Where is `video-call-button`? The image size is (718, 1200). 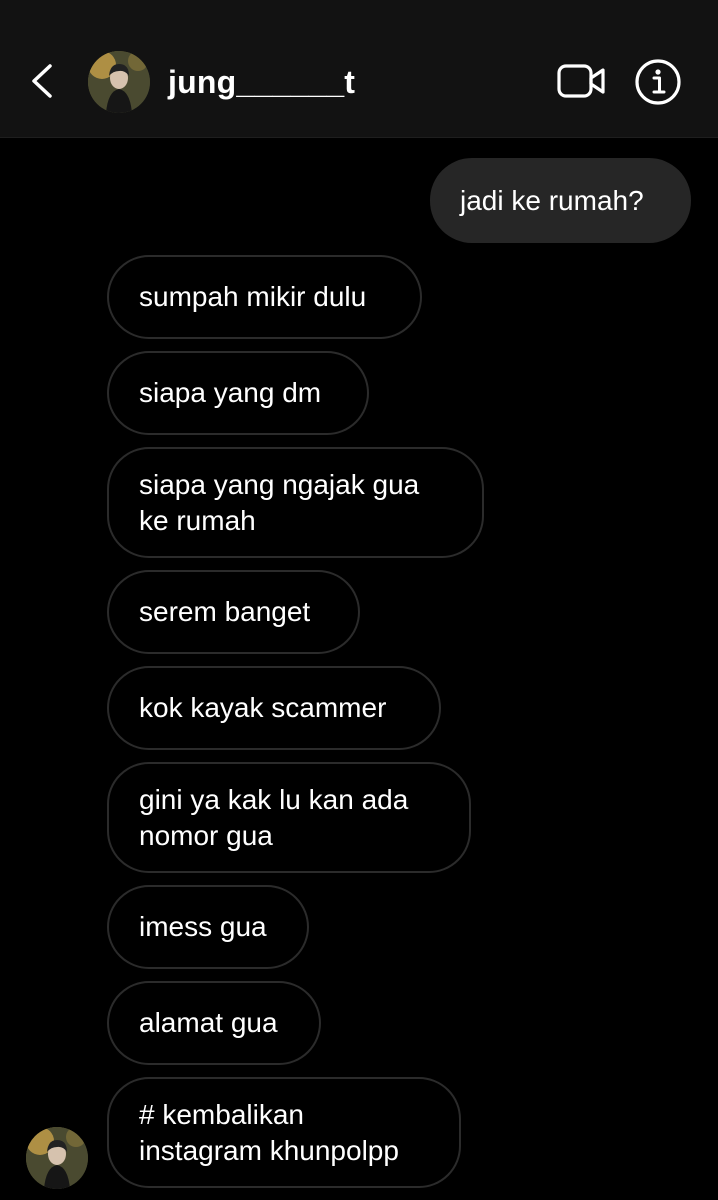 video-call-button is located at coordinates (582, 82).